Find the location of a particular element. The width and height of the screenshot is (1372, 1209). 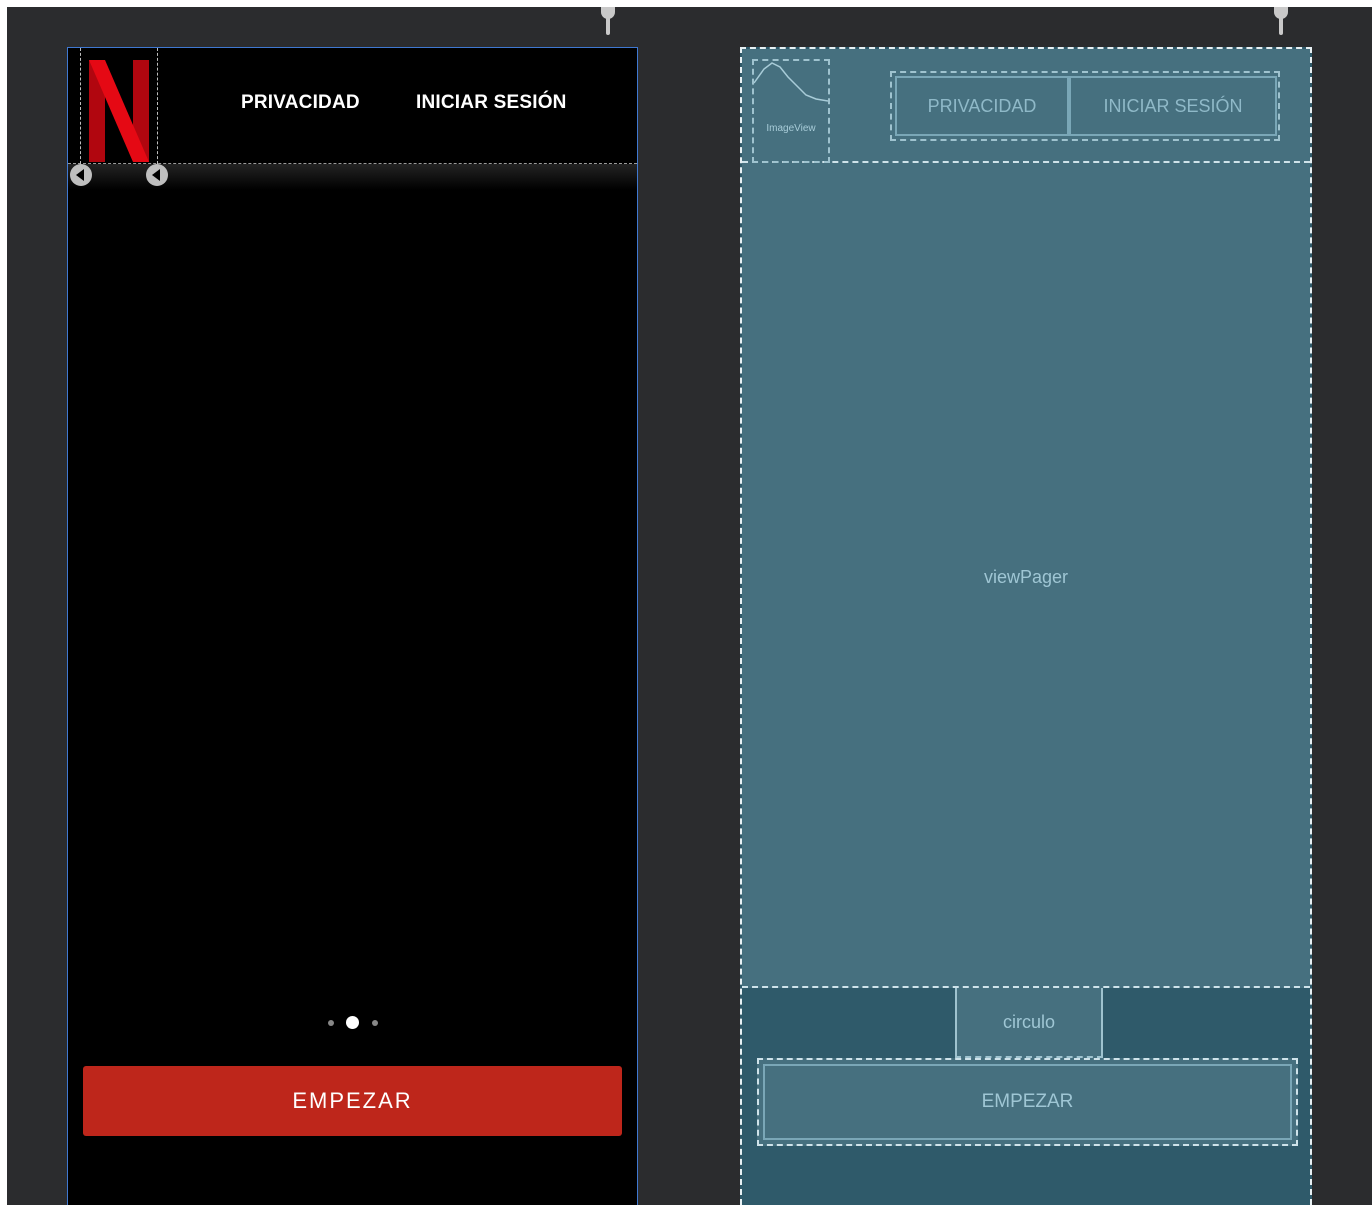

login-link: INICIAR SESIÓN is located at coordinates (491, 103).